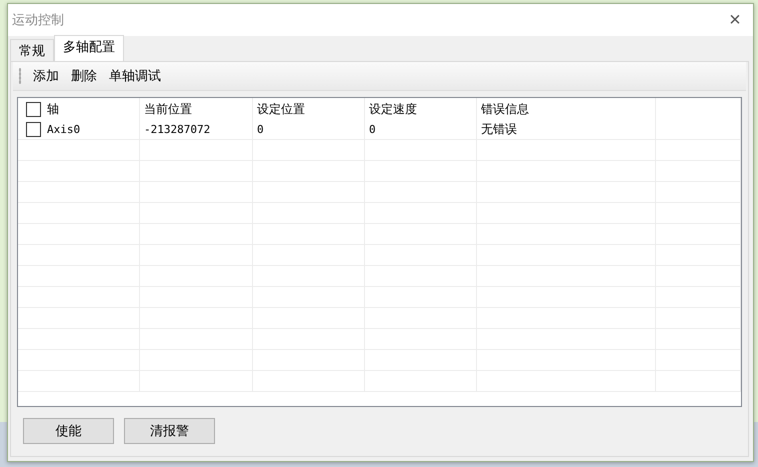 The width and height of the screenshot is (758, 467). I want to click on column-header: 轴, so click(53, 109).